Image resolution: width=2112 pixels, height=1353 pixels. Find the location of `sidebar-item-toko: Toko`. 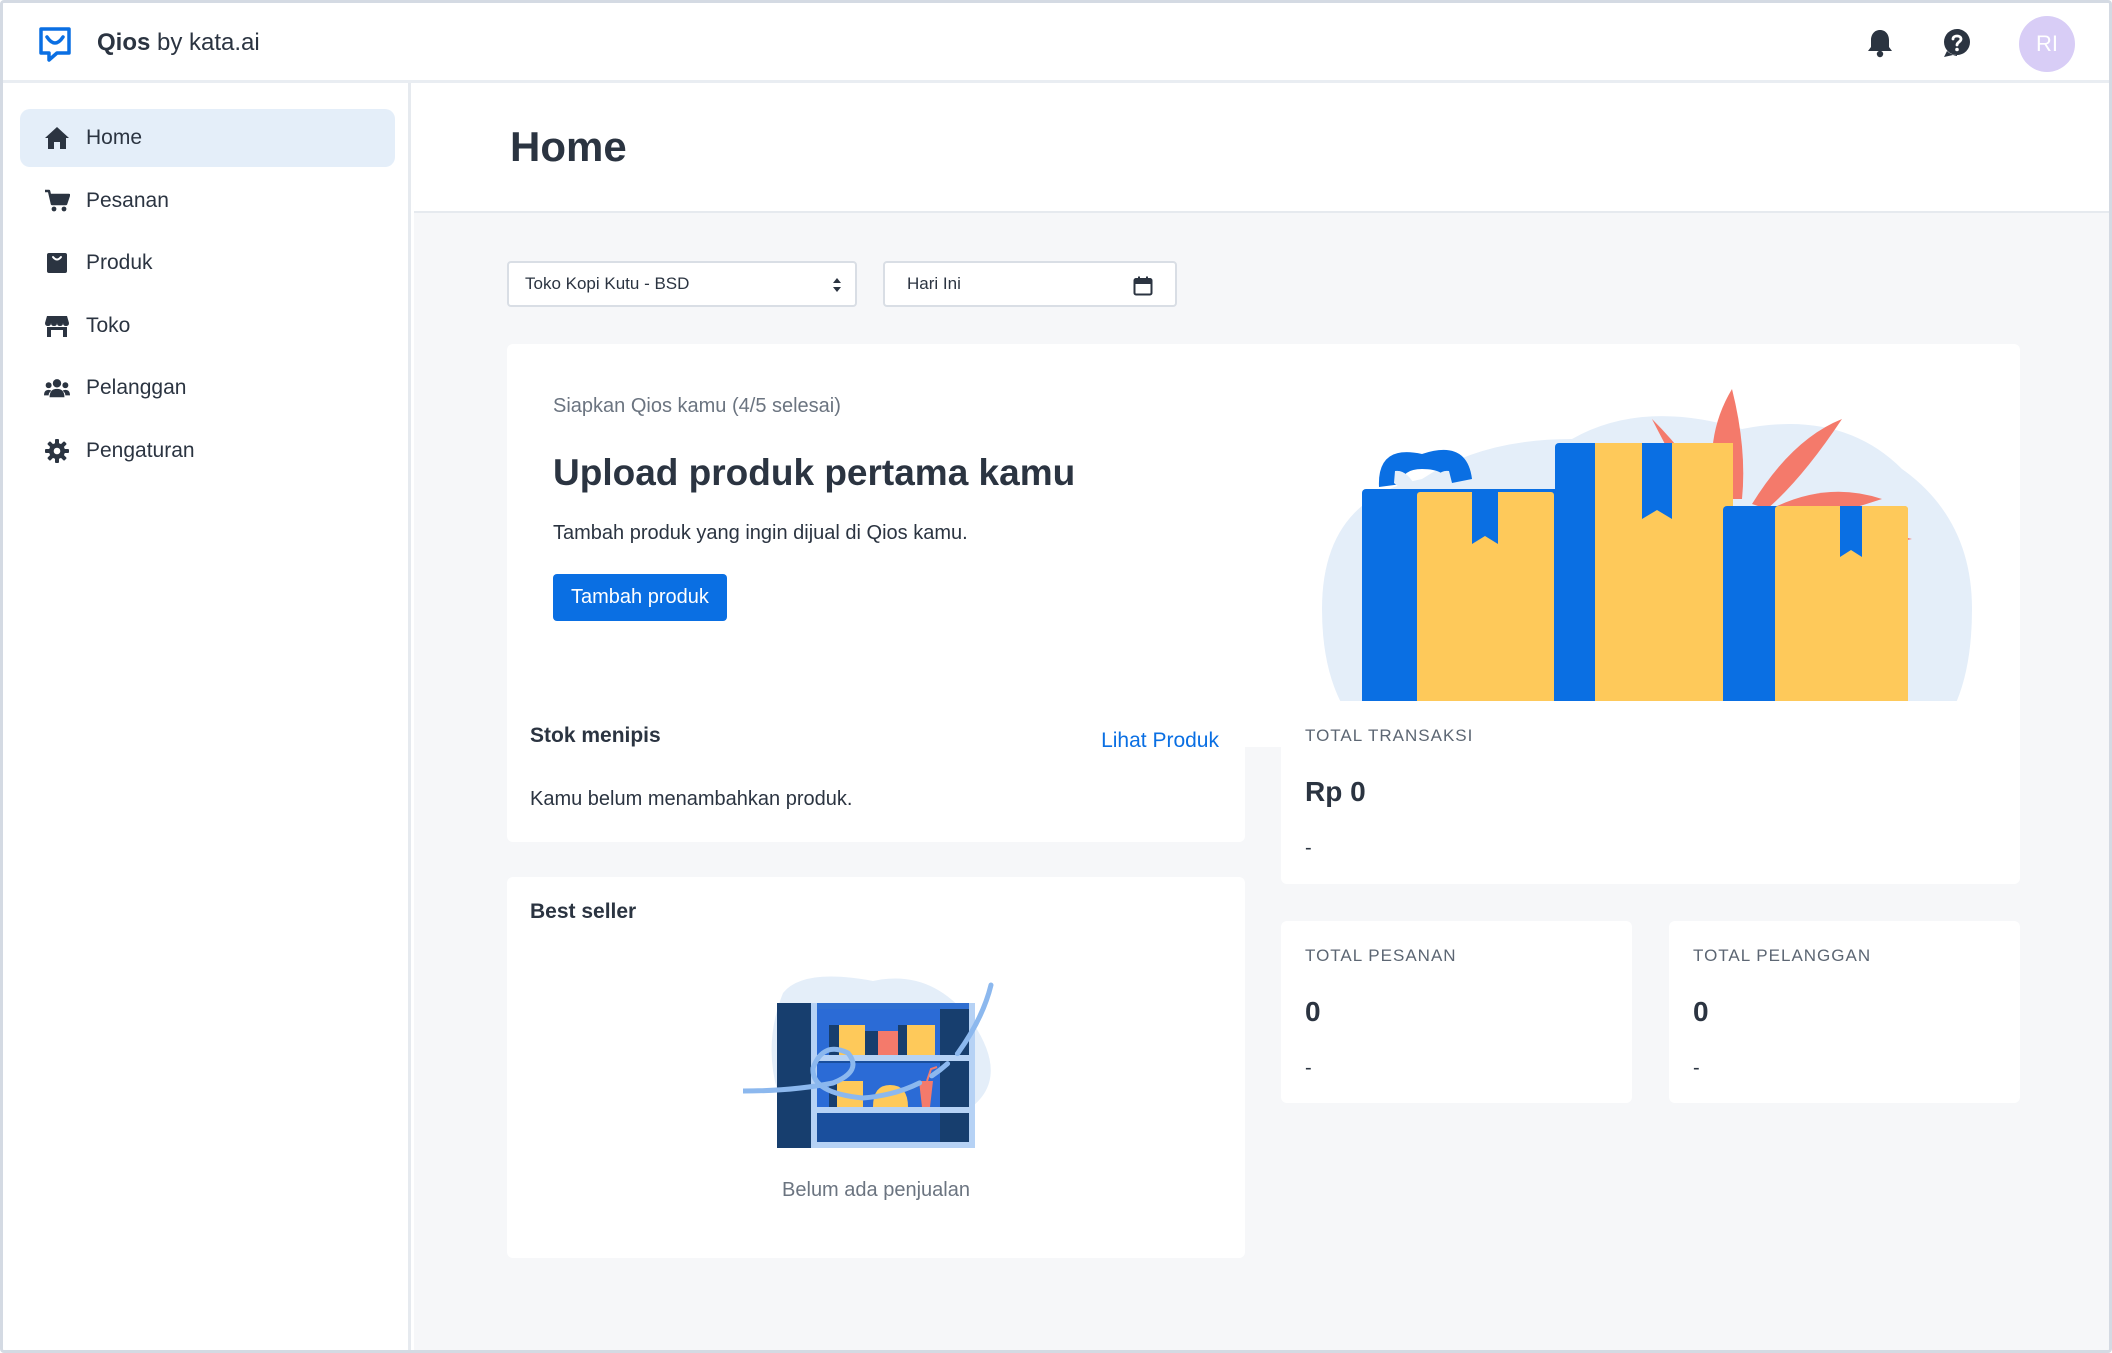

sidebar-item-toko: Toko is located at coordinates (207, 326).